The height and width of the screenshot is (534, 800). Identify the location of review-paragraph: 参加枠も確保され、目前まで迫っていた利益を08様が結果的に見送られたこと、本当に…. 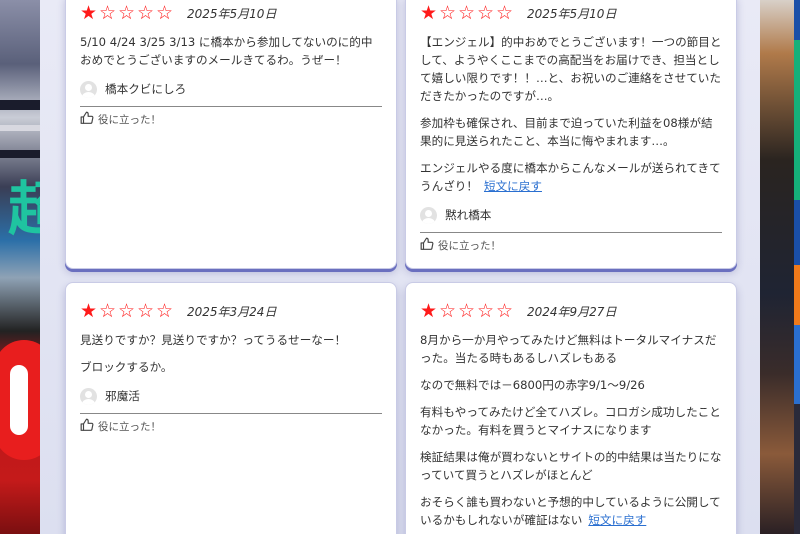
(571, 132).